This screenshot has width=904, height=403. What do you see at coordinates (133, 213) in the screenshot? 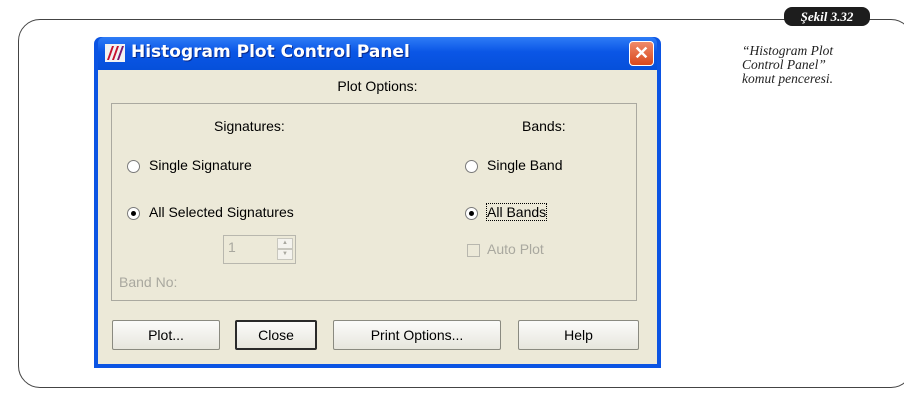
I see `all-selected-signatures-radio` at bounding box center [133, 213].